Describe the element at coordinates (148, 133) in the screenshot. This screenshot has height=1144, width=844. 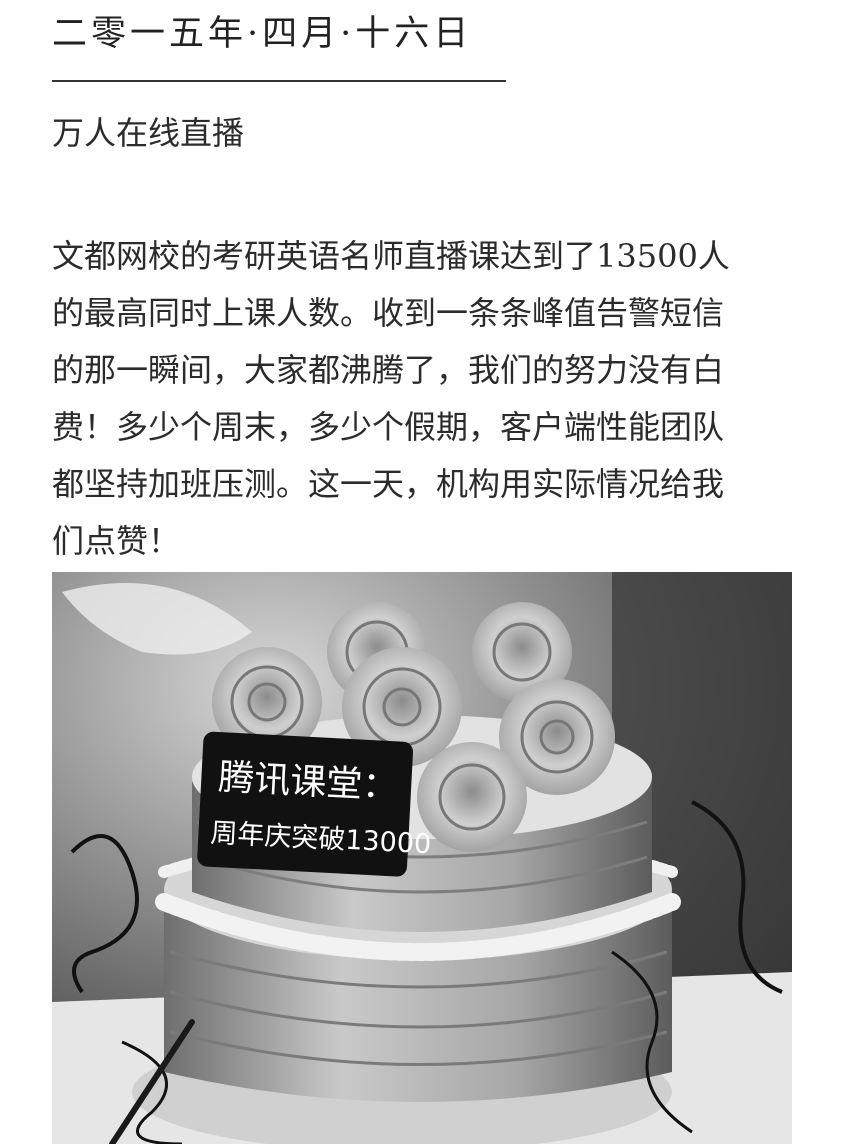
I see `section-subtitle: 万人在线直播` at that location.